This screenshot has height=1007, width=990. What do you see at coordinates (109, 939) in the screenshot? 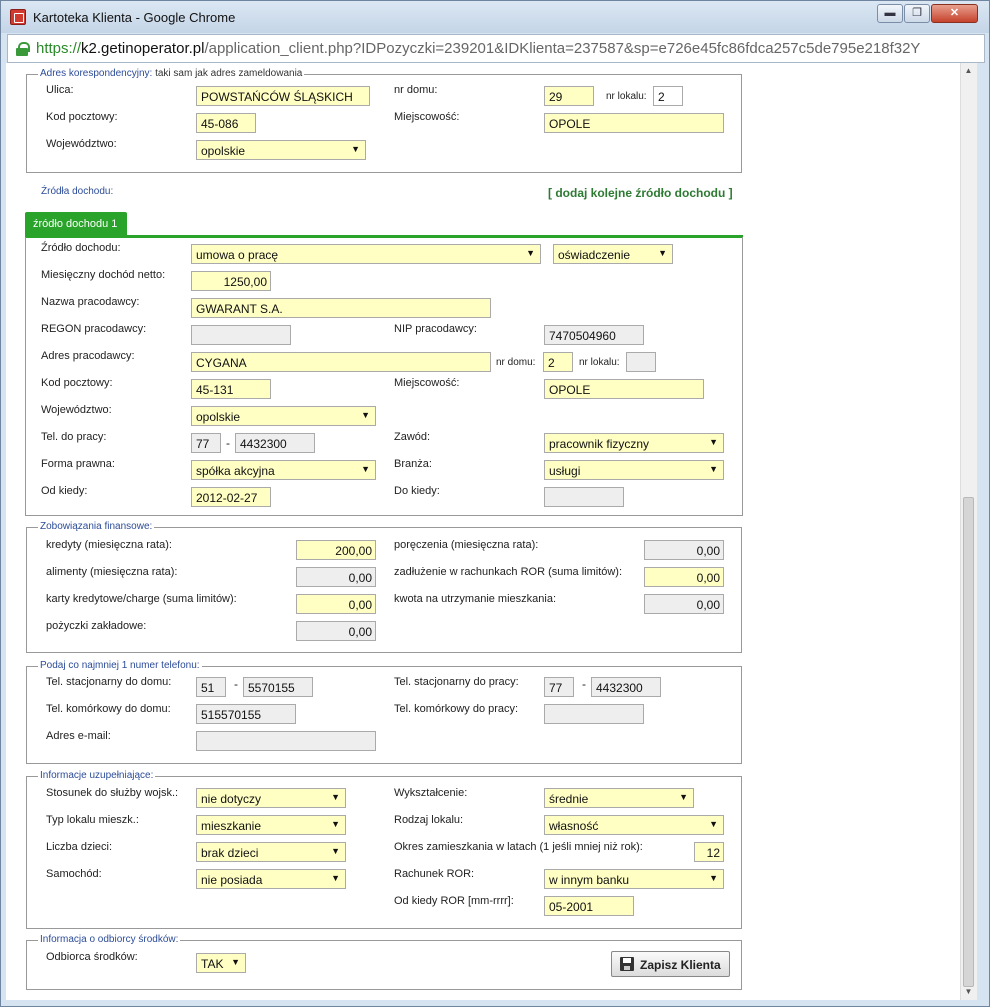
I see `recipient-legend: Informacja o odbiorcy środków:` at bounding box center [109, 939].